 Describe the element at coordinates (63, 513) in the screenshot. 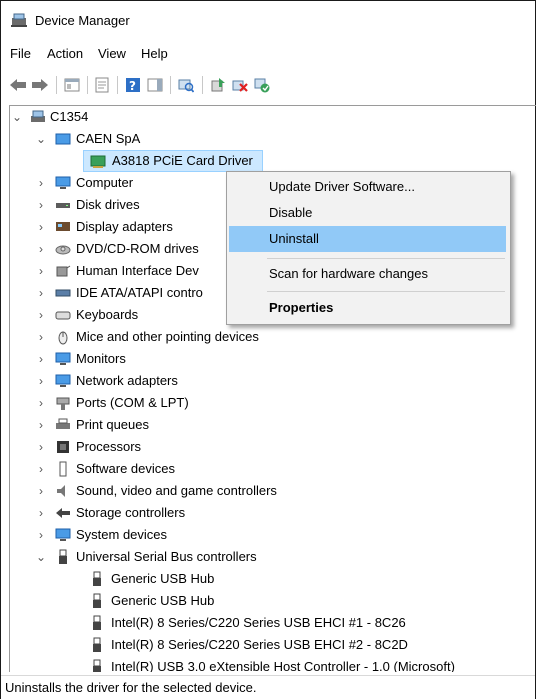

I see `storage-icon` at that location.